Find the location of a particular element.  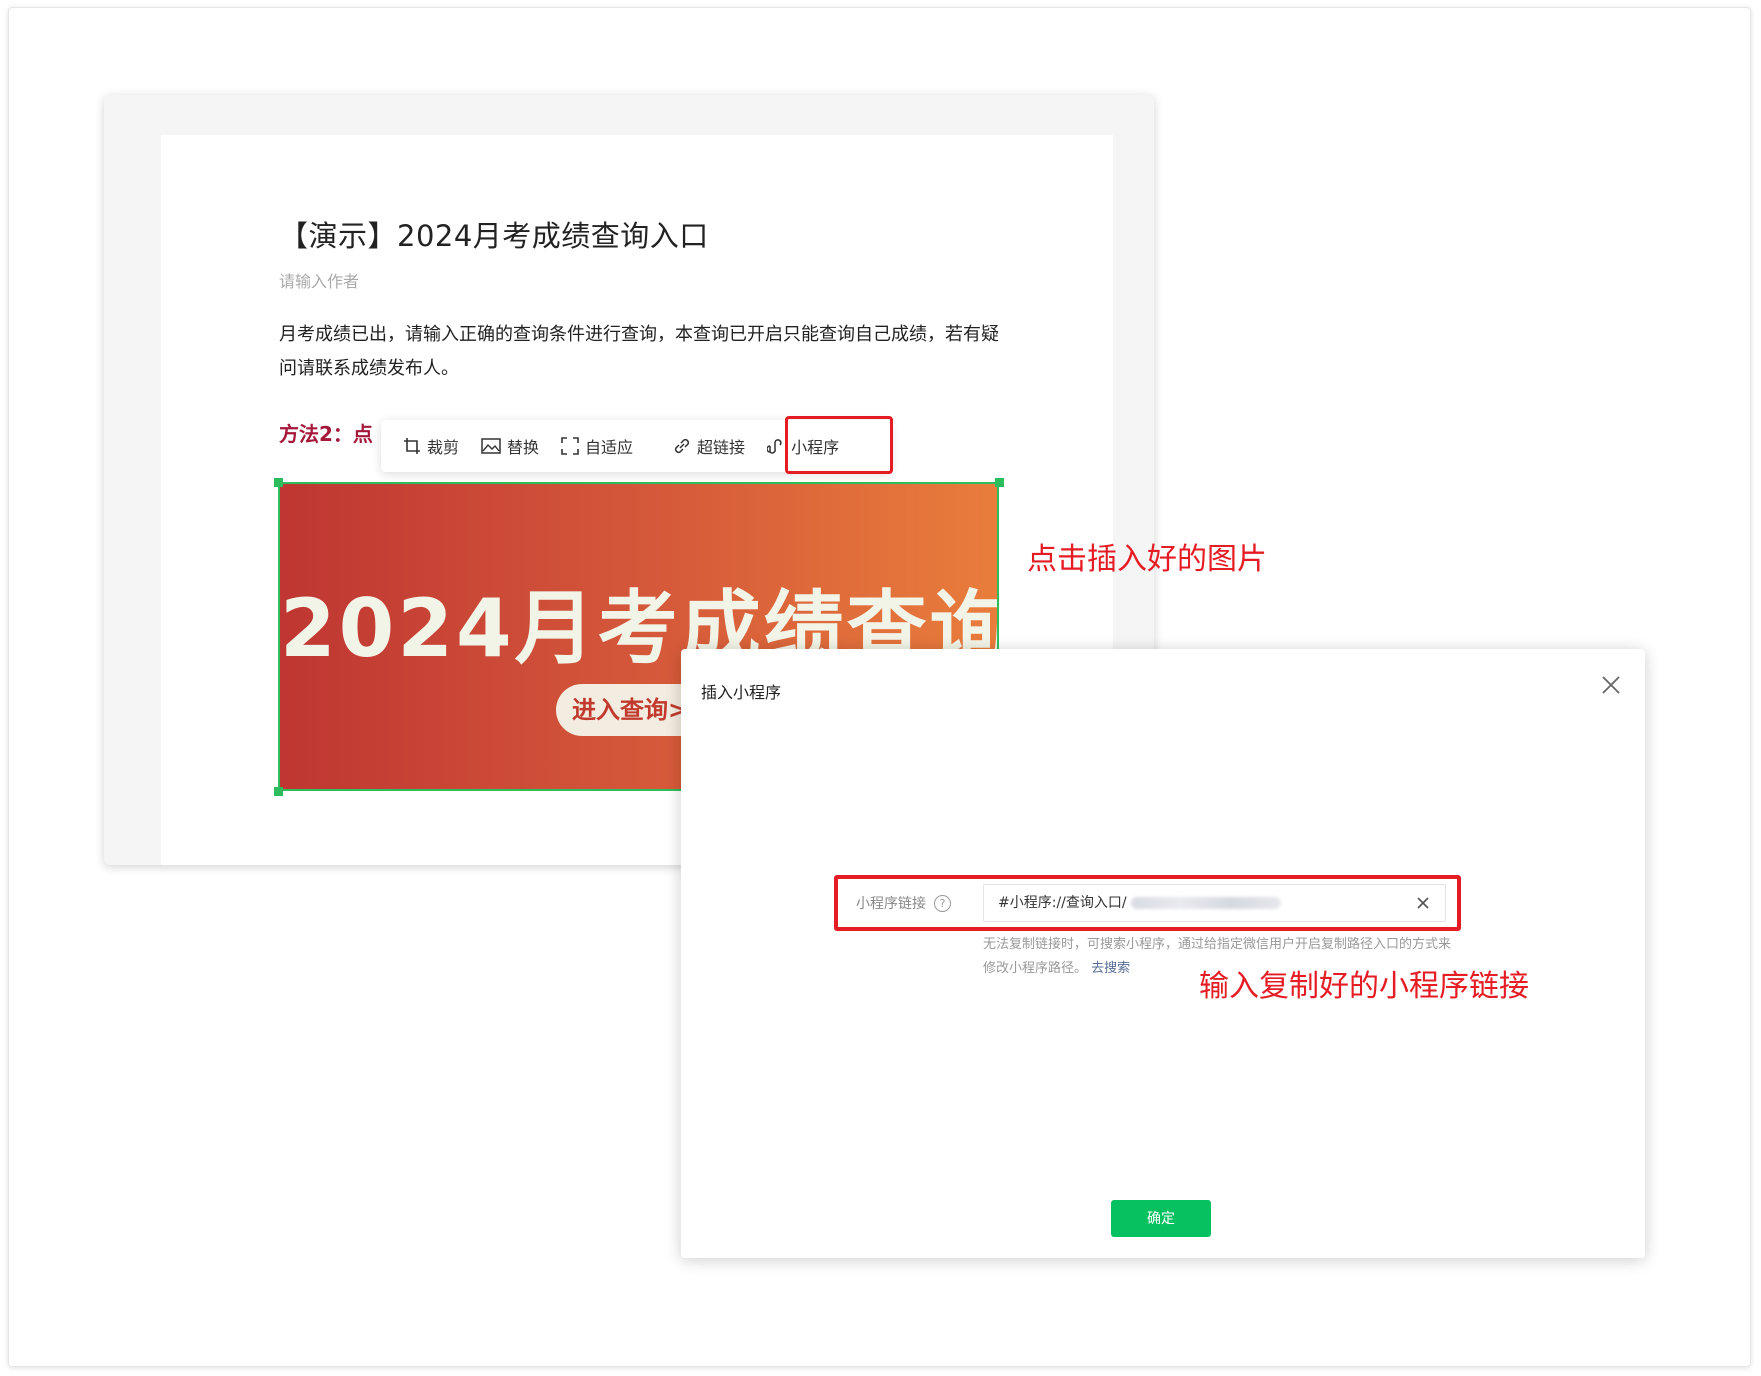

resize-handle-bottom-left is located at coordinates (278, 791).